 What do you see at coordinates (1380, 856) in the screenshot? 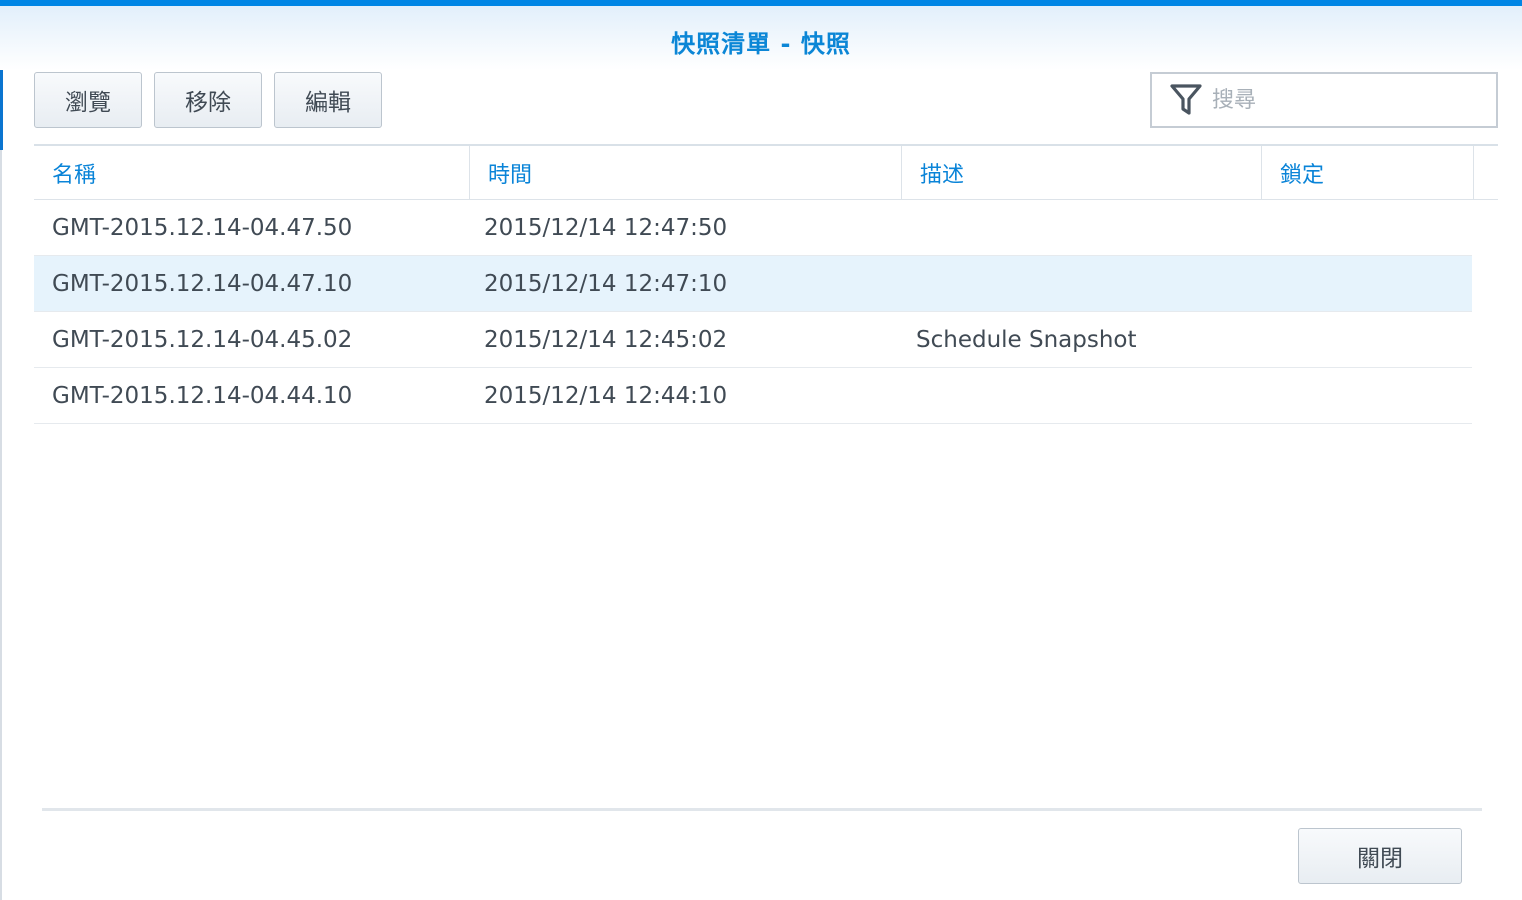
I see `close-button: 關閉` at bounding box center [1380, 856].